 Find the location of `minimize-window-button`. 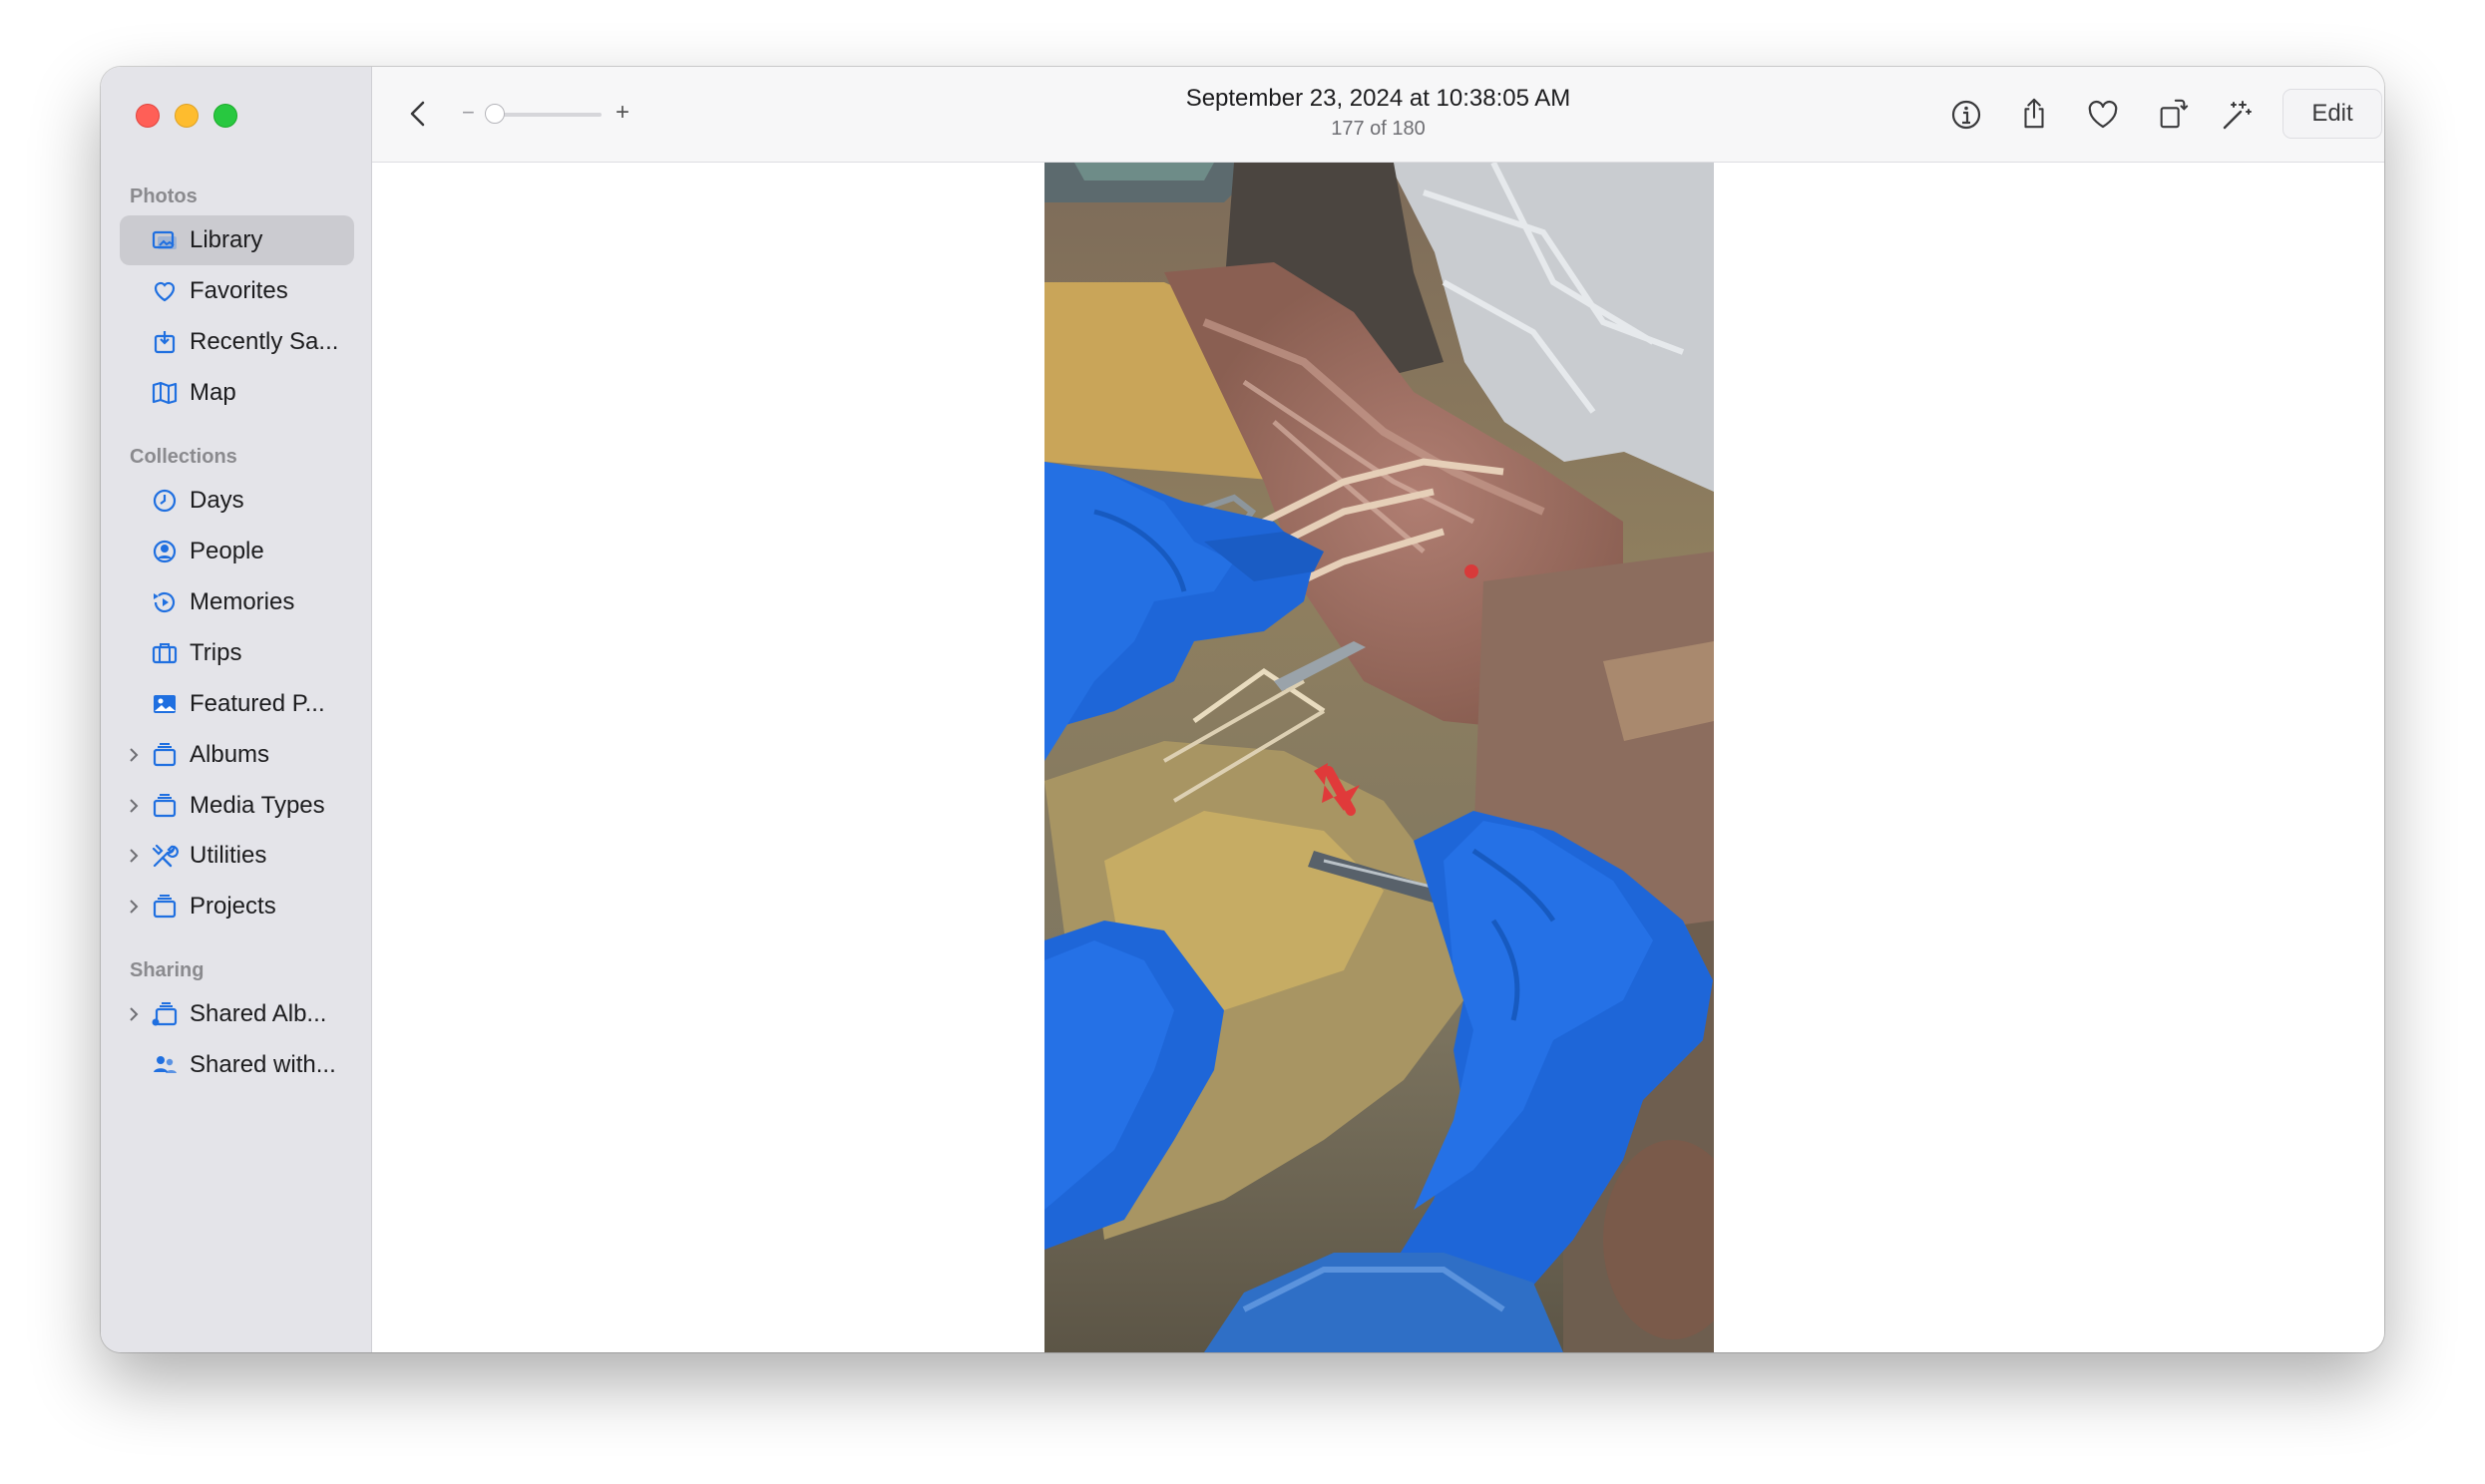

minimize-window-button is located at coordinates (187, 116).